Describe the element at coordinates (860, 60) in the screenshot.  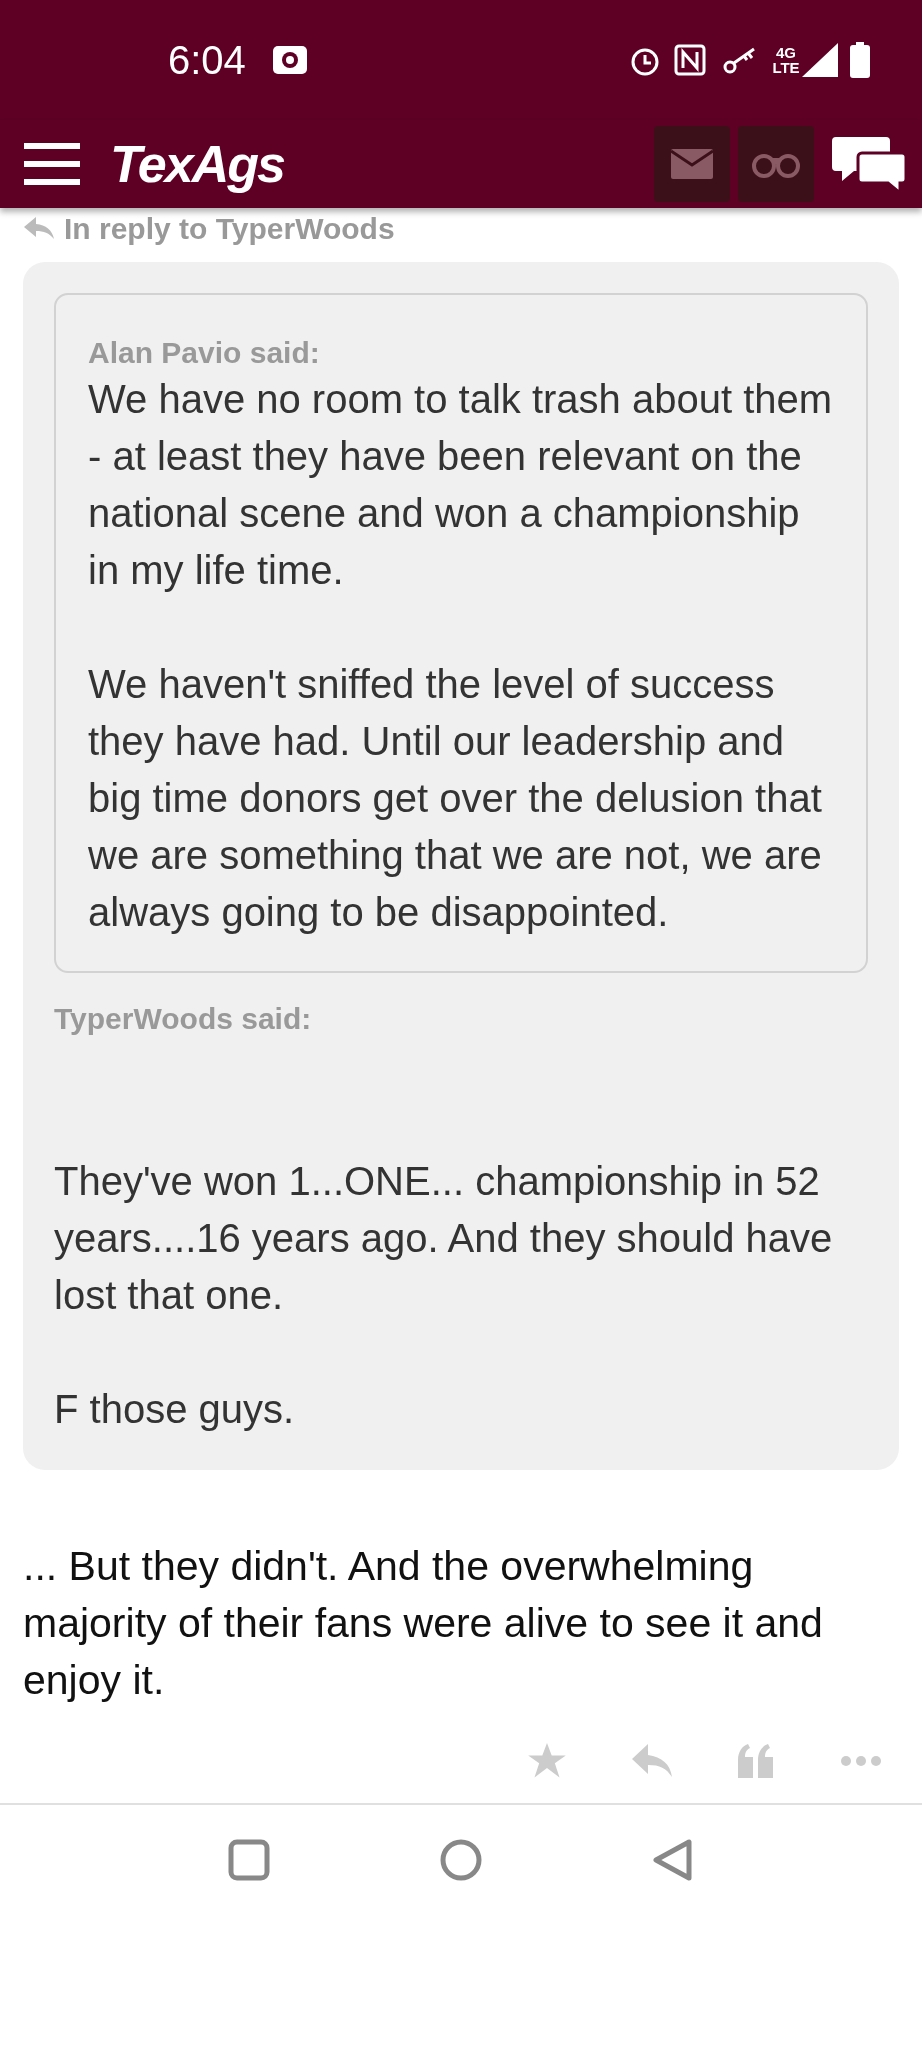
I see `battery-icon` at that location.